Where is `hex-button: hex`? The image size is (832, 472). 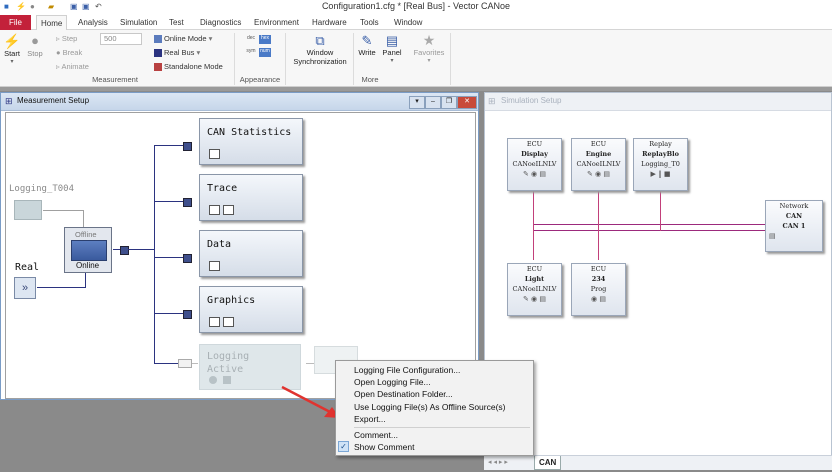
hex-button: hex is located at coordinates (265, 39).